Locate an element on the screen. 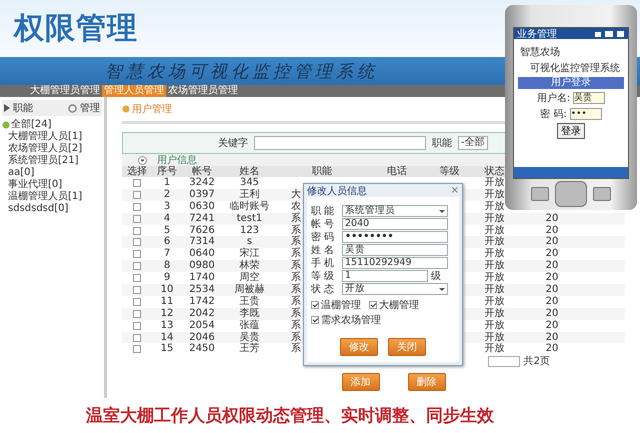 The width and height of the screenshot is (640, 433). tree-item: aa[0] is located at coordinates (52, 173).